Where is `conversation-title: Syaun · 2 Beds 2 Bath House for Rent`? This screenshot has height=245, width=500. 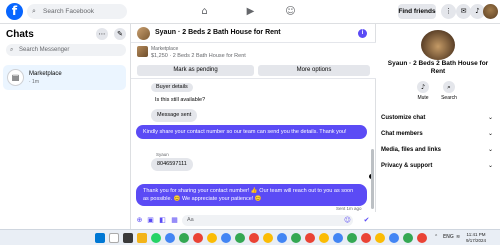
conversation-title: Syaun · 2 Beds 2 Bath House for Rent is located at coordinates (218, 32).